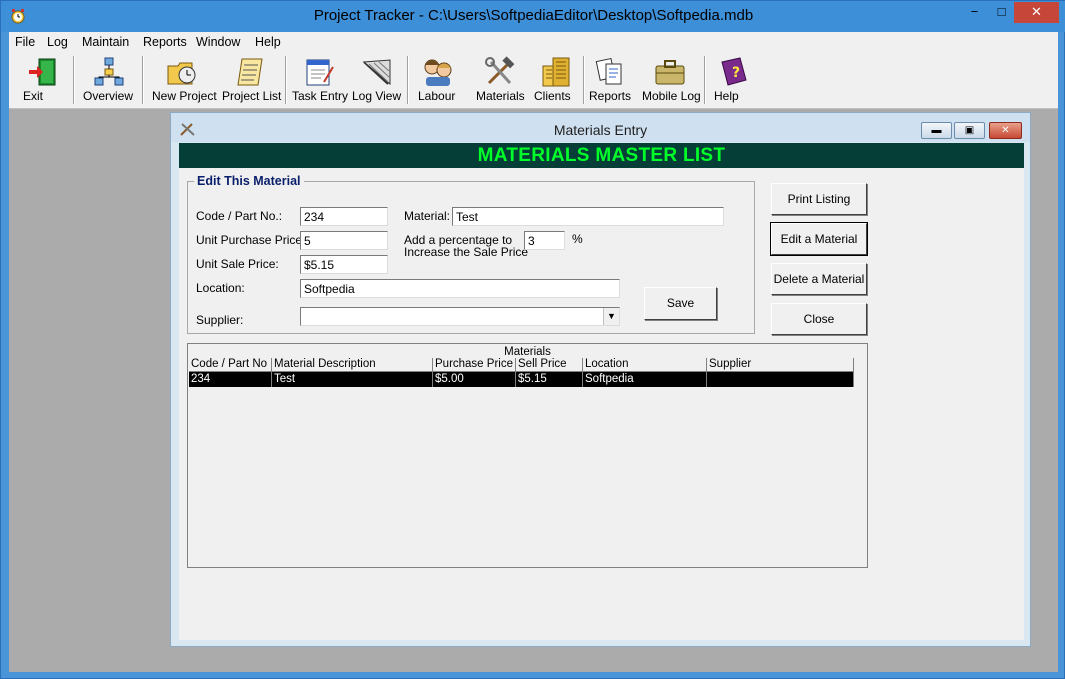 The width and height of the screenshot is (1065, 679). I want to click on close-button: ✕, so click(1036, 12).